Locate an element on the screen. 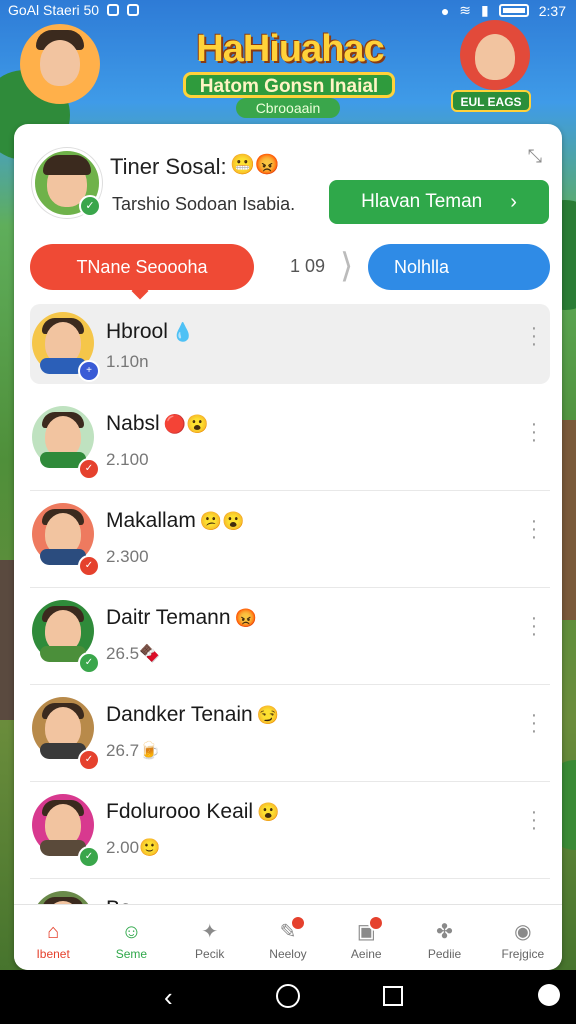  nav-item-5: ✤ Pediie is located at coordinates (444, 937).